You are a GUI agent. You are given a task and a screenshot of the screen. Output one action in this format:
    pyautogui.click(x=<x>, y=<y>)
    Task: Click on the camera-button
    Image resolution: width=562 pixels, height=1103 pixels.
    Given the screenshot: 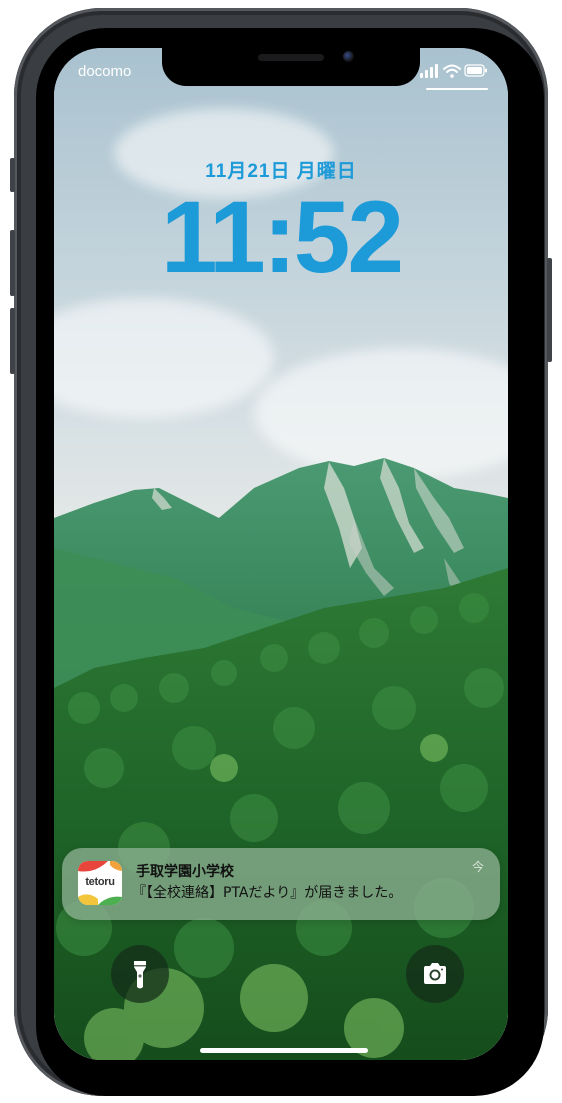 What is the action you would take?
    pyautogui.click(x=435, y=974)
    